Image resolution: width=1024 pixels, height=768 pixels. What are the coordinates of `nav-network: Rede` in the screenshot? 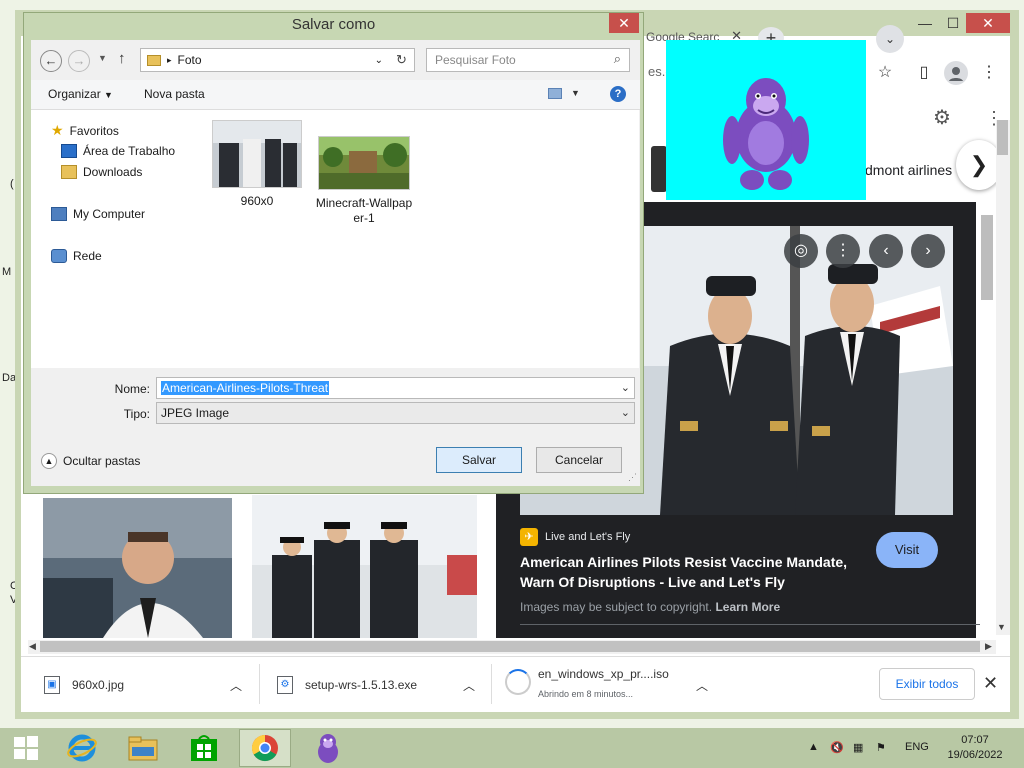 It's located at (76, 256).